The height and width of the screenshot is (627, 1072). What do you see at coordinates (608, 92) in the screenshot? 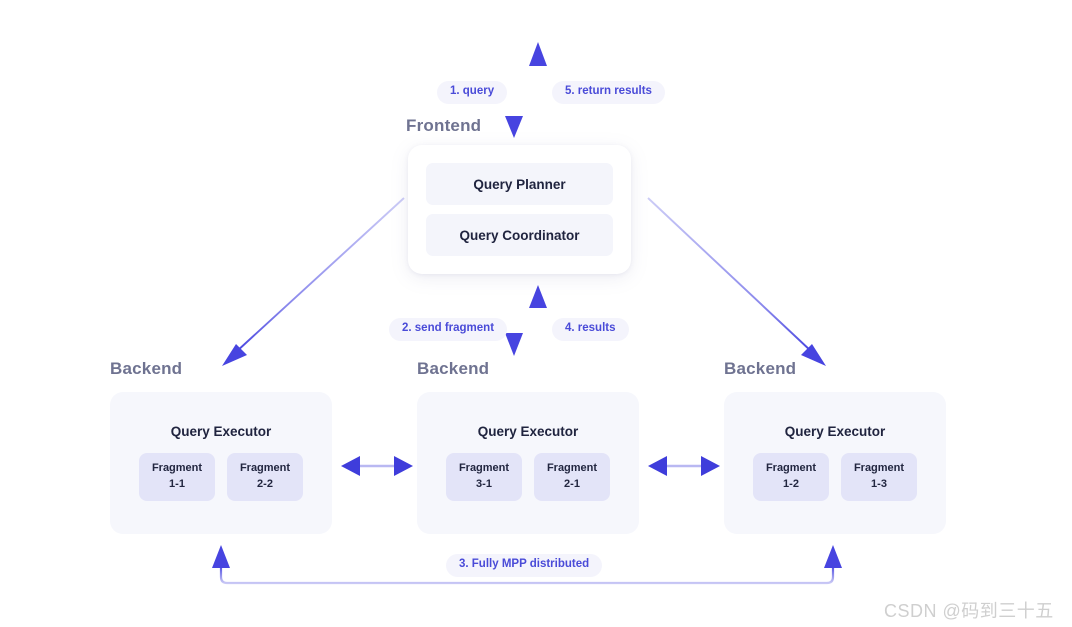
I see `flow-label-step5: 5. return results` at bounding box center [608, 92].